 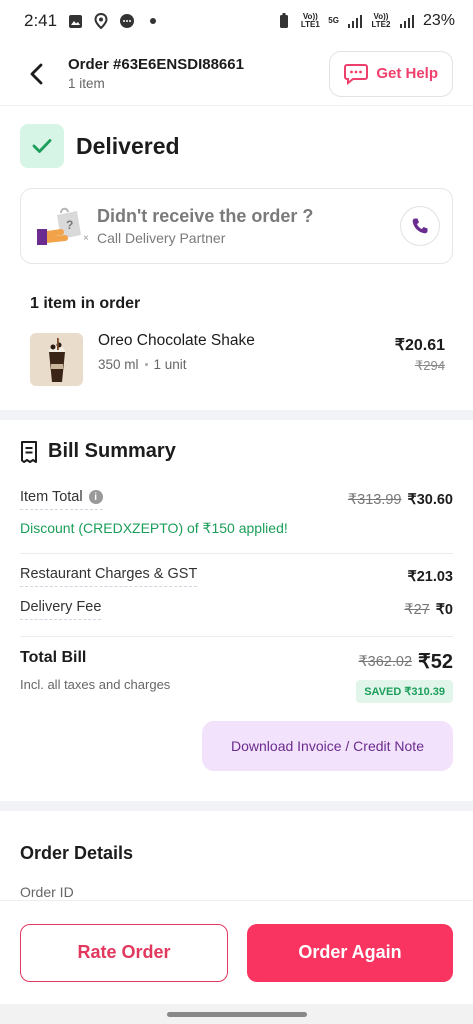 What do you see at coordinates (284, 21) in the screenshot?
I see `battery-saver-icon` at bounding box center [284, 21].